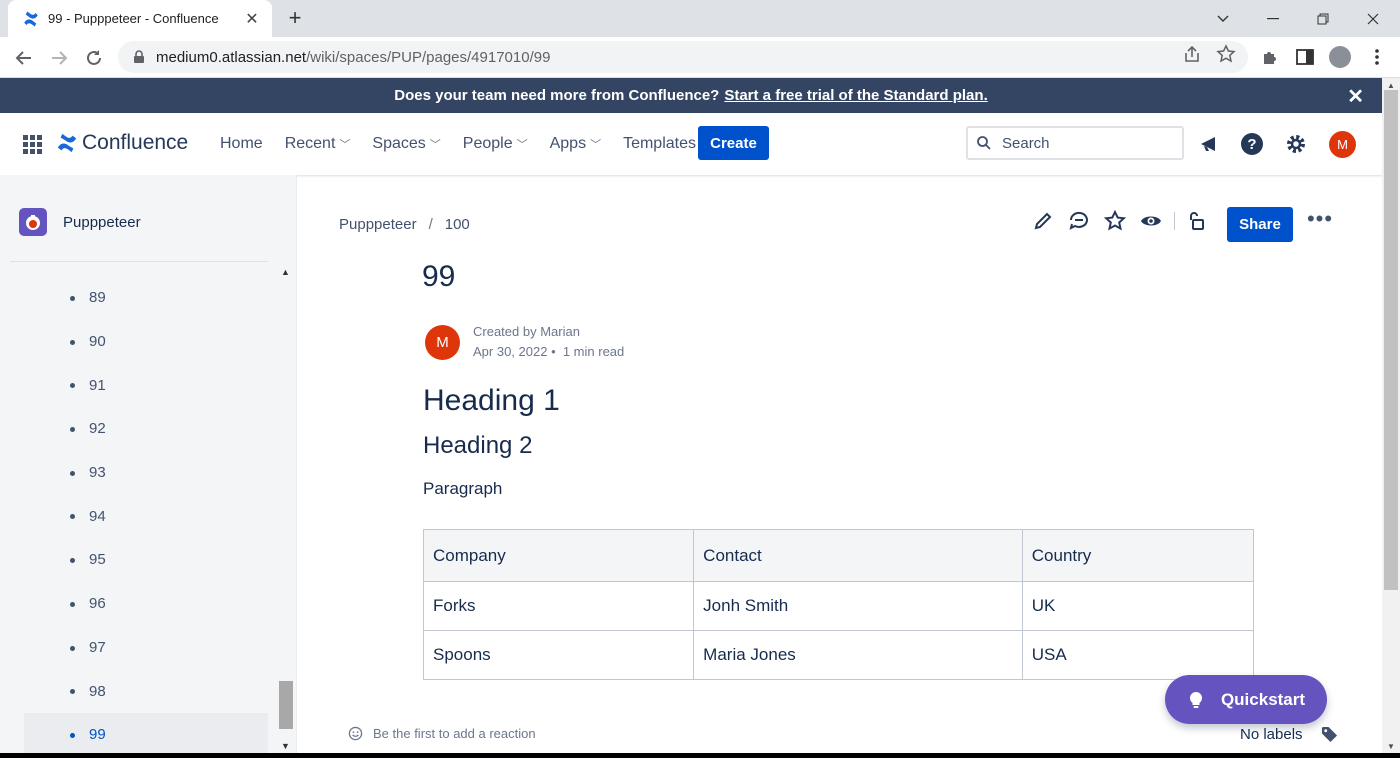 The height and width of the screenshot is (758, 1400). I want to click on help-icon: ?, so click(1252, 144).